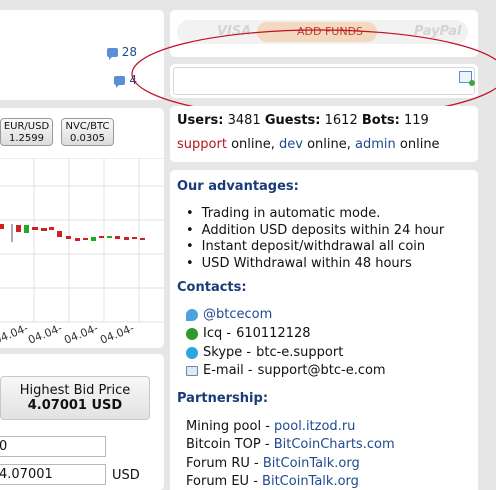  I want to click on online-counts: Users: 3481 Guests: 1612 Bots: 119, so click(303, 120).